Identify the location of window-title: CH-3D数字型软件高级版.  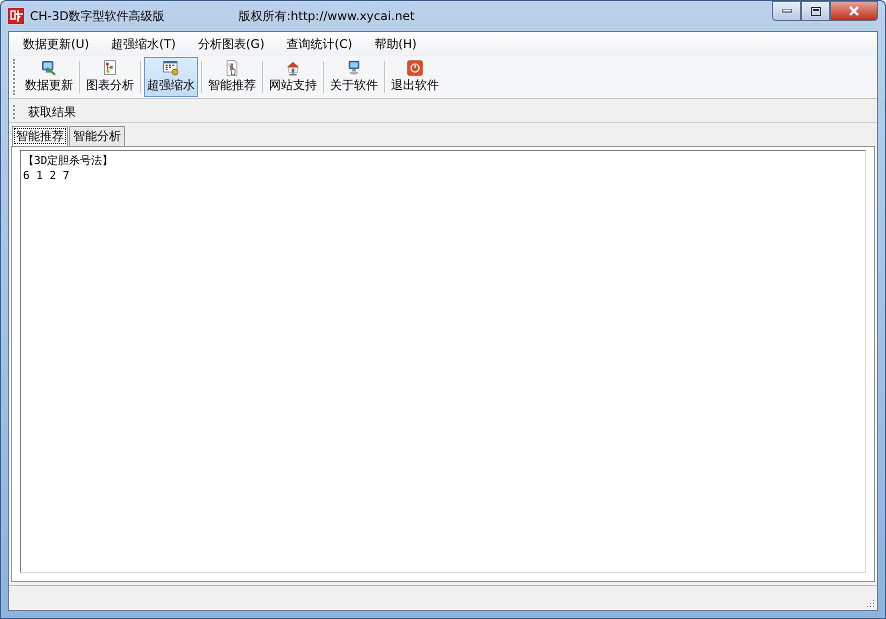
(97, 16).